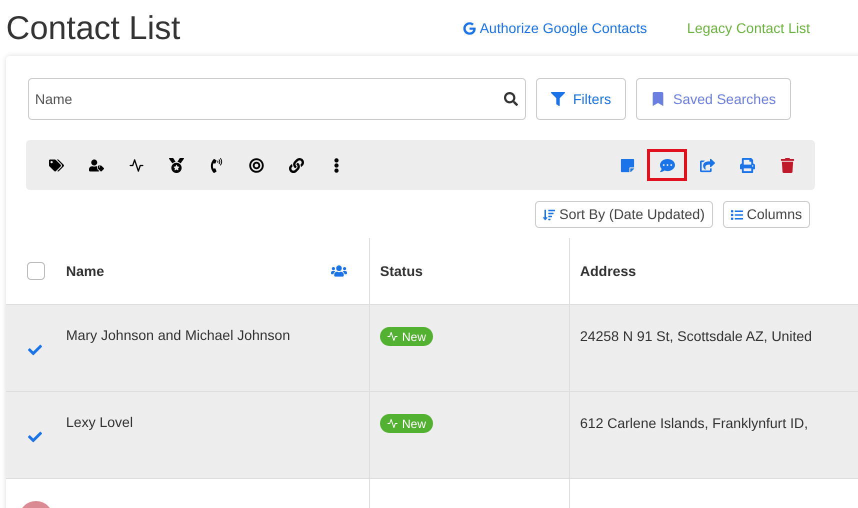 This screenshot has width=858, height=508. What do you see at coordinates (694, 423) in the screenshot?
I see `address-text: 612 Carlene Islands, Franklynfurt ID,` at bounding box center [694, 423].